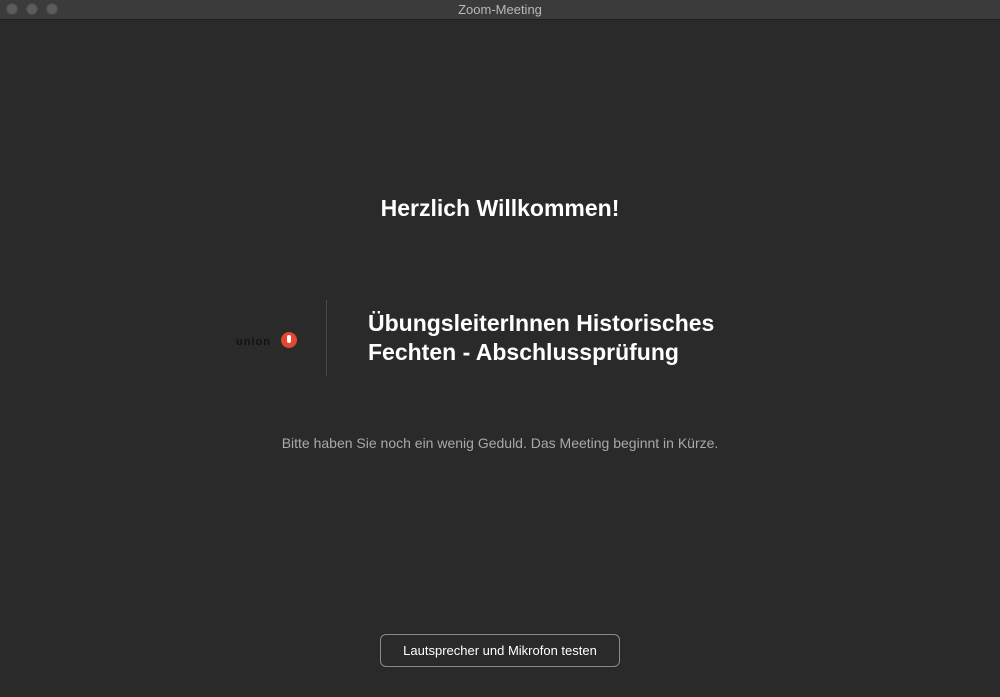 The image size is (1000, 697). I want to click on title-bar: Zoom-Meeting, so click(500, 10).